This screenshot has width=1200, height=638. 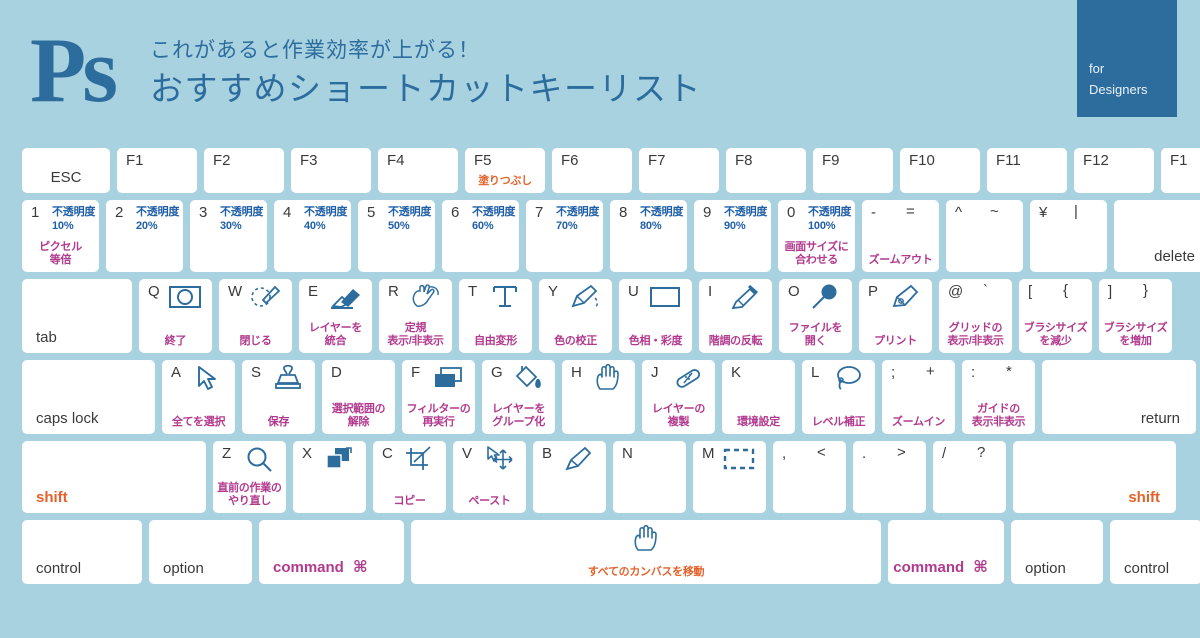 I want to click on key-shortcut-caption: コピー, so click(x=409, y=500).